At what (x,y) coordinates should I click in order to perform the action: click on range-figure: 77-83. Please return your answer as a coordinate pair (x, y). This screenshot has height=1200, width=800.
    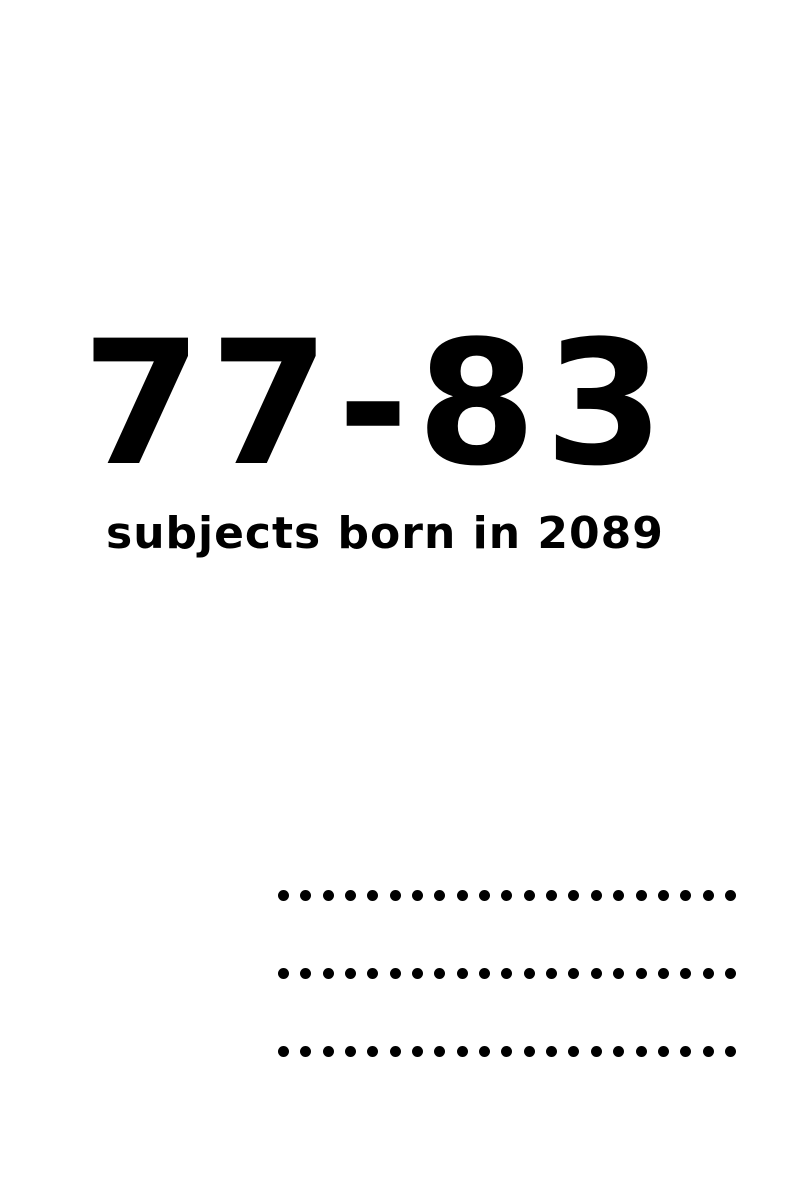
    Looking at the image, I should click on (377, 403).